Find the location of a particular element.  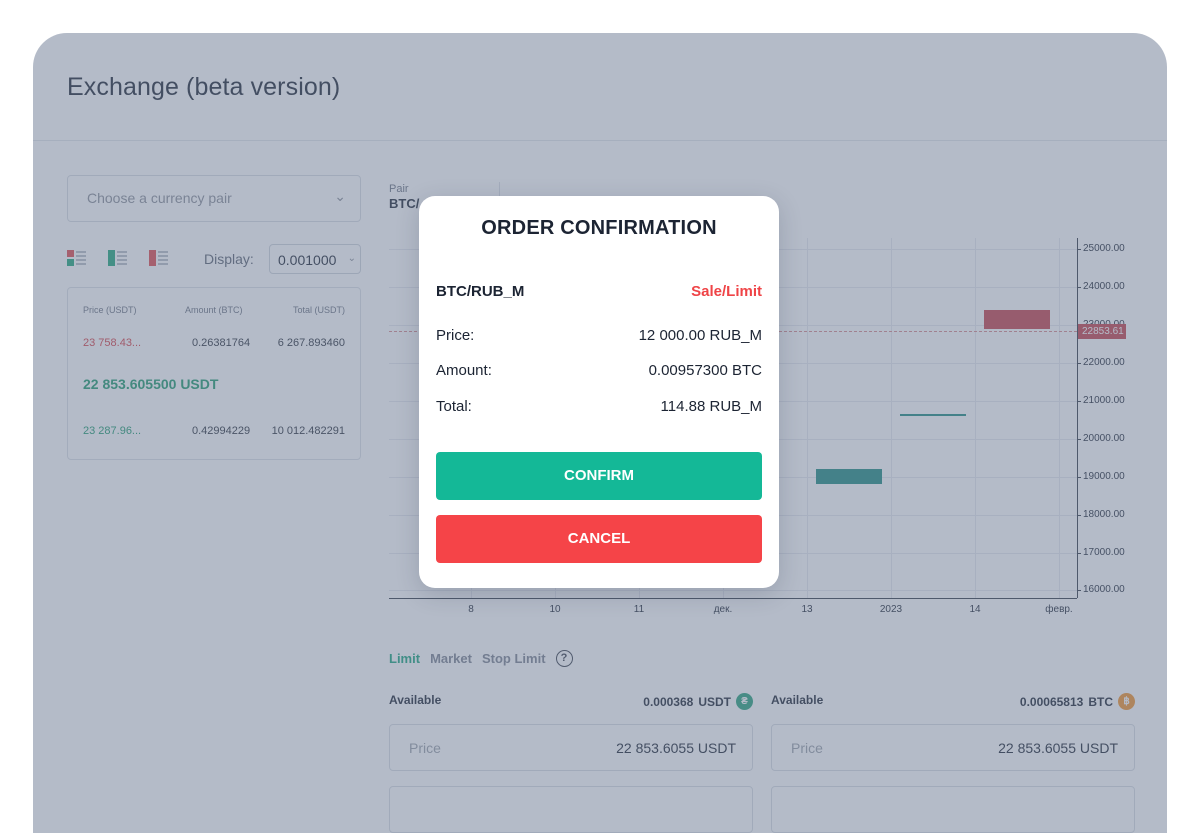

dialog-title: ORDER CONFIRMATION is located at coordinates (599, 228).